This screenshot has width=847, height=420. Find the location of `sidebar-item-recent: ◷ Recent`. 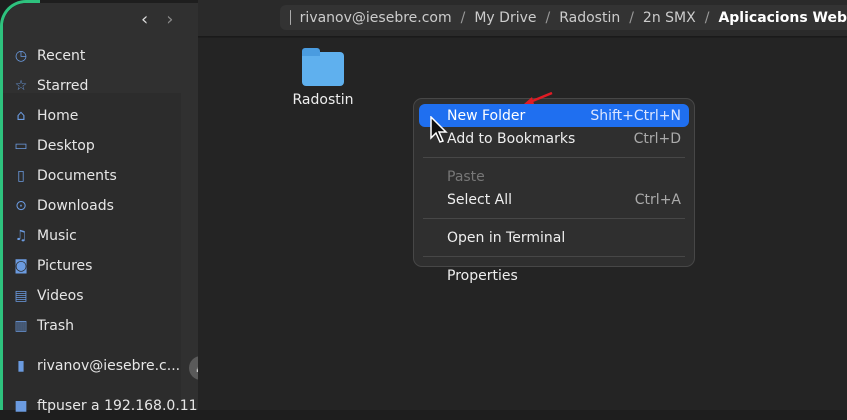

sidebar-item-recent: ◷ Recent is located at coordinates (49, 56).